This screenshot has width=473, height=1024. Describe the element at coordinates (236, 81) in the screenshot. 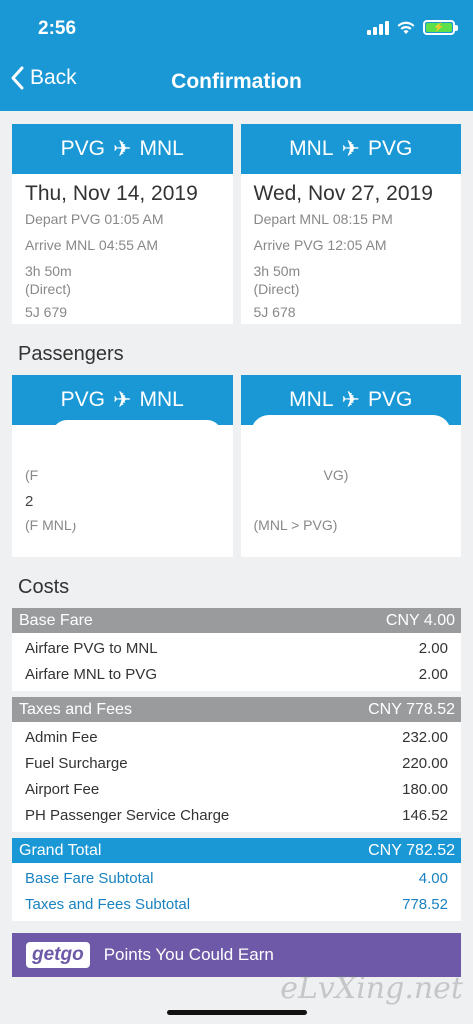

I see `page-title: Confirmation` at that location.